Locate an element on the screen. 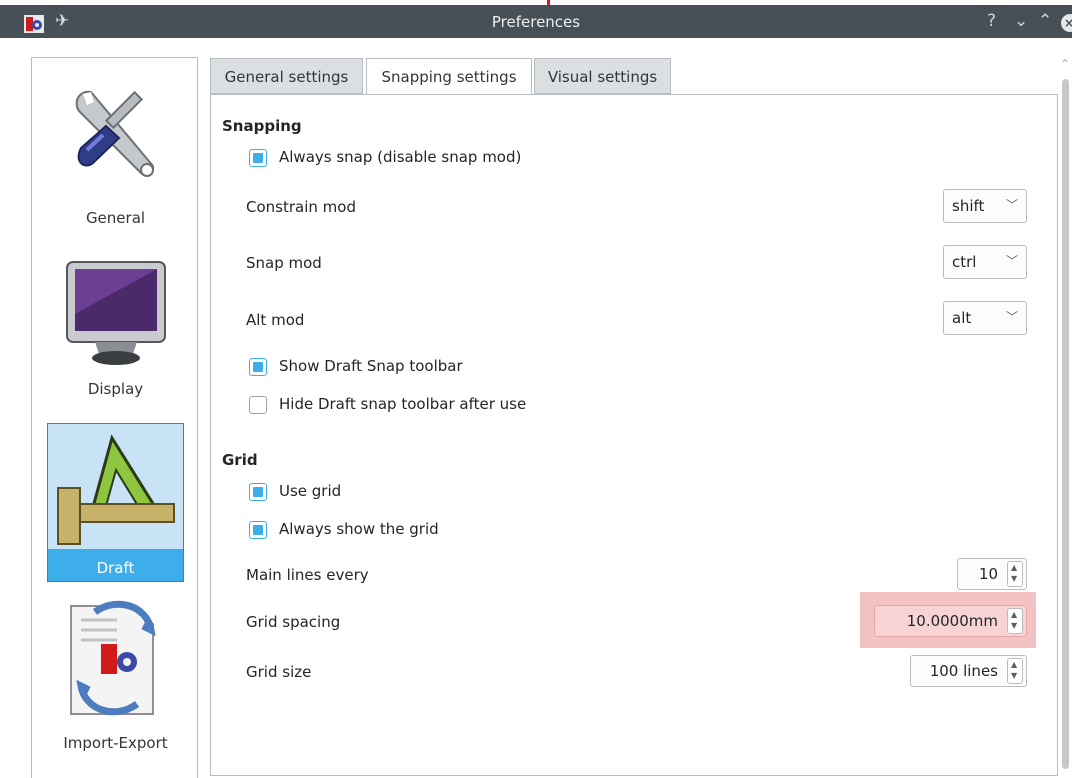  sidebar-item-label: Display is located at coordinates (115, 389).